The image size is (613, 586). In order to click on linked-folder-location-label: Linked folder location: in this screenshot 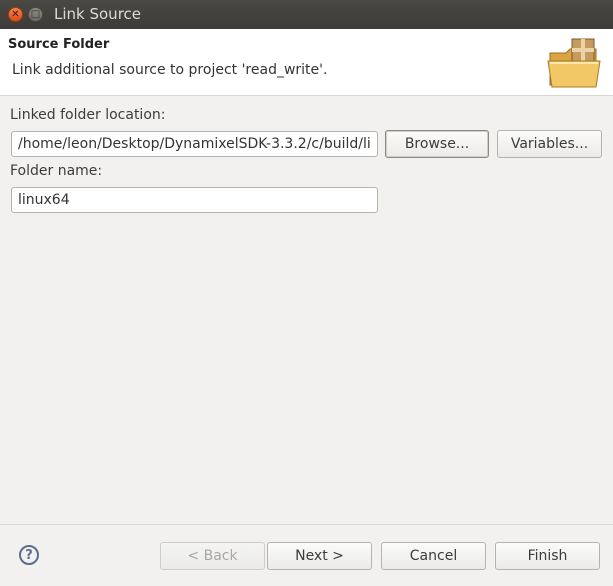, I will do `click(88, 115)`.